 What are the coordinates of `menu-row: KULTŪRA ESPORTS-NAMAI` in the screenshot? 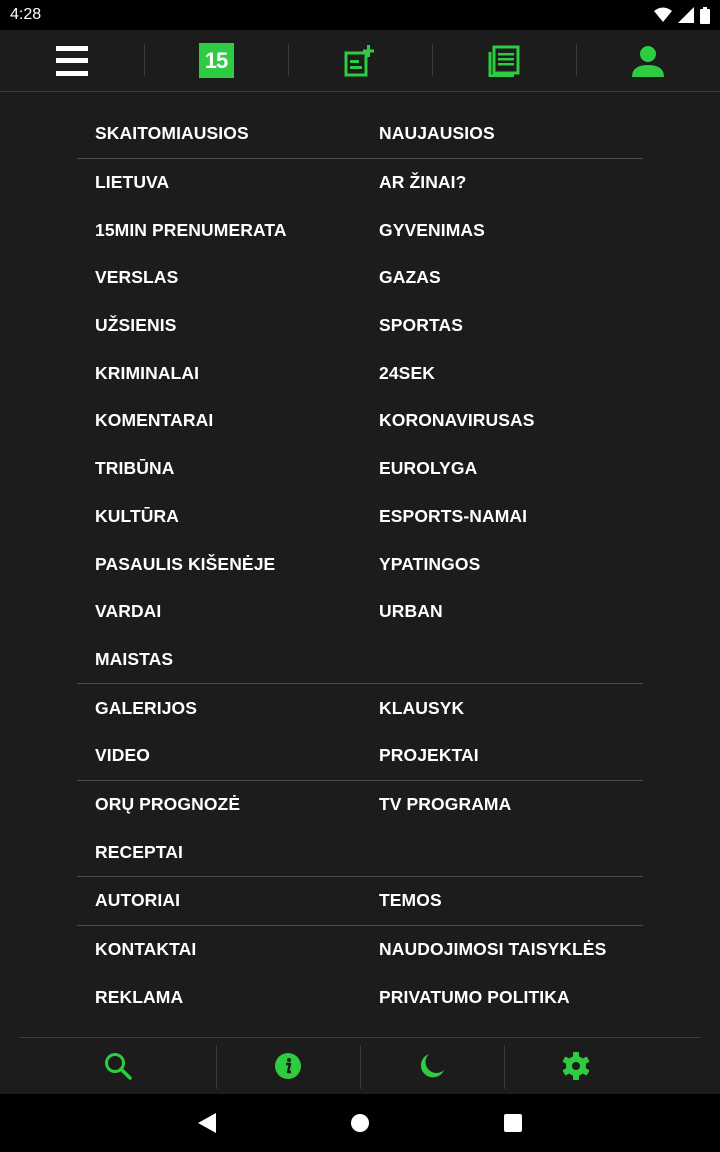 It's located at (360, 517).